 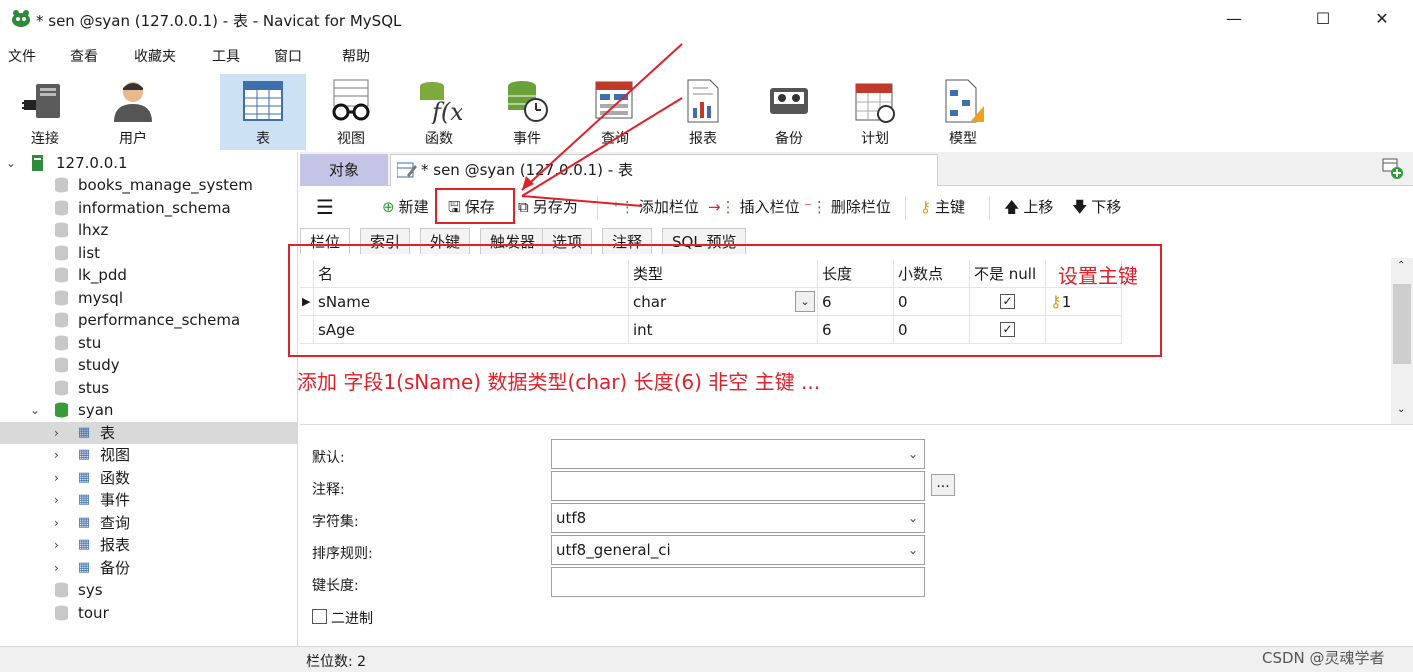 I want to click on toolbar-model-button: 模型, so click(x=963, y=112).